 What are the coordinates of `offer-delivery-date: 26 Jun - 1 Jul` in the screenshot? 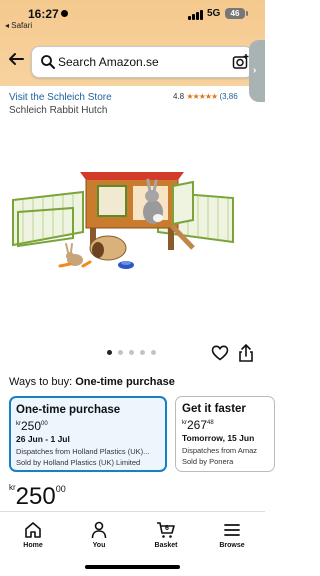 It's located at (43, 439).